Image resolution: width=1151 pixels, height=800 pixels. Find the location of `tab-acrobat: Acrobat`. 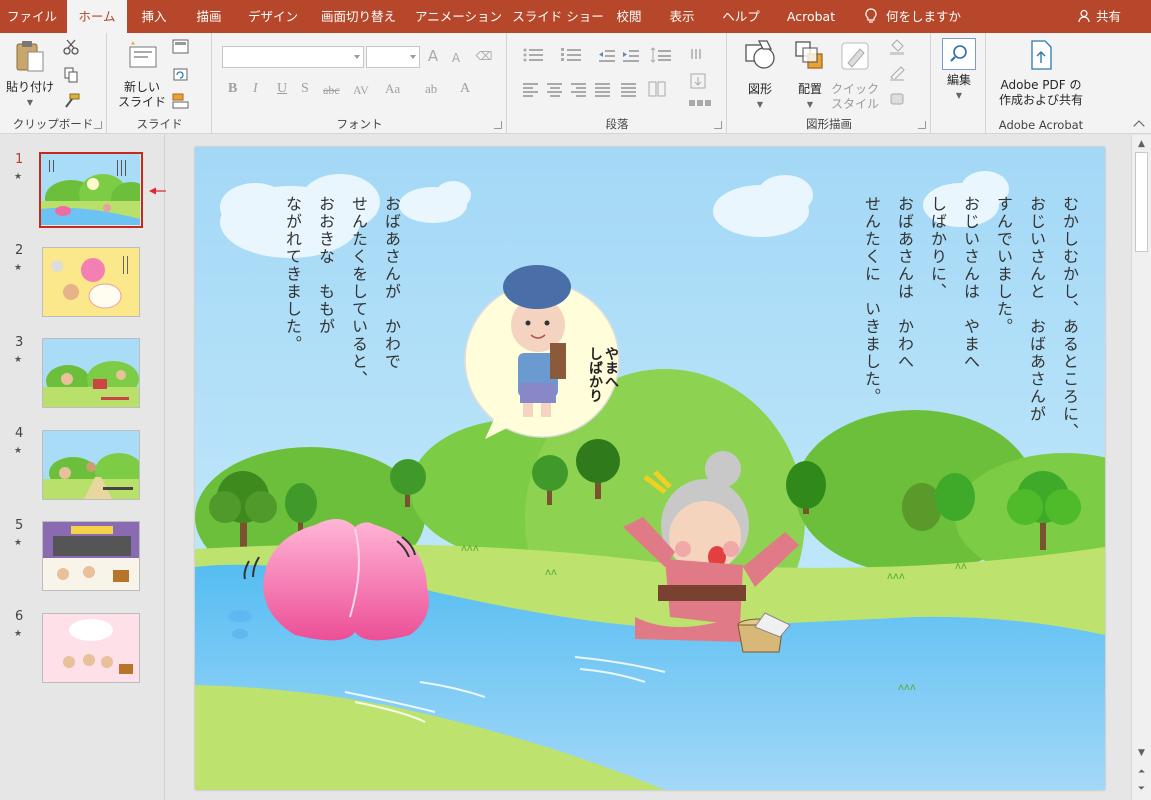

tab-acrobat: Acrobat is located at coordinates (811, 16).